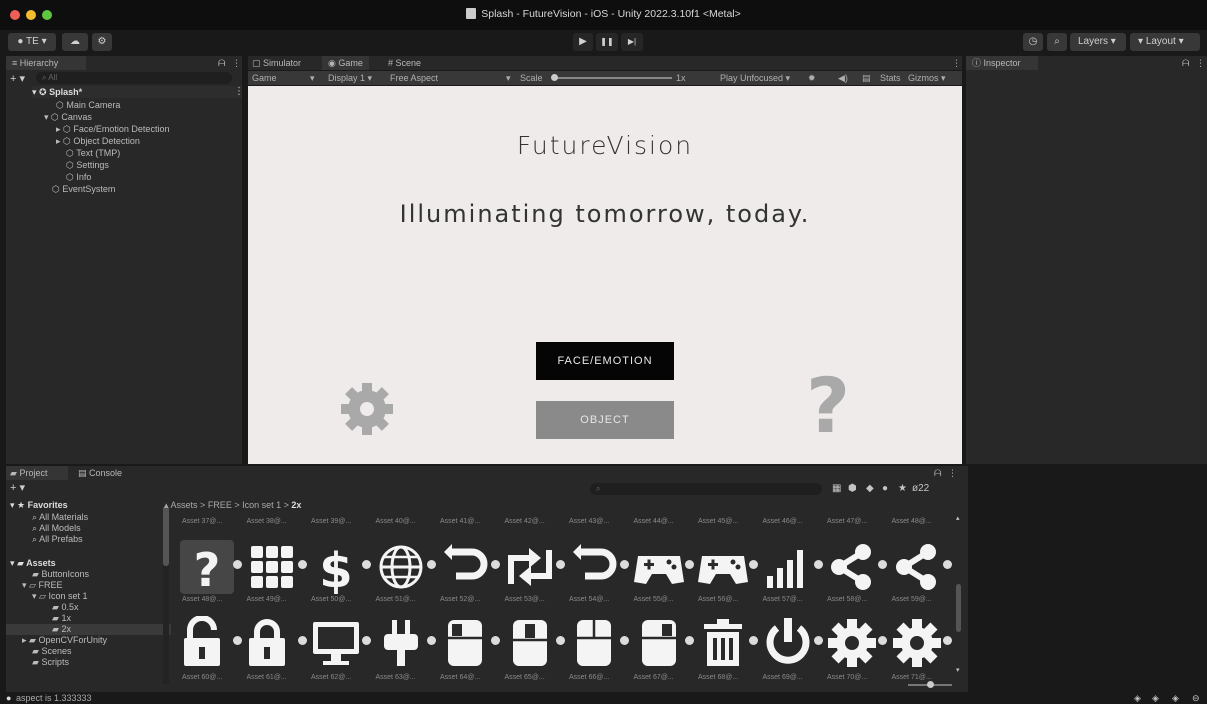 Image resolution: width=1207 pixels, height=704 pixels. Describe the element at coordinates (87, 165) in the screenshot. I see `hierarchy-item-settings: ⬡ Settings` at that location.